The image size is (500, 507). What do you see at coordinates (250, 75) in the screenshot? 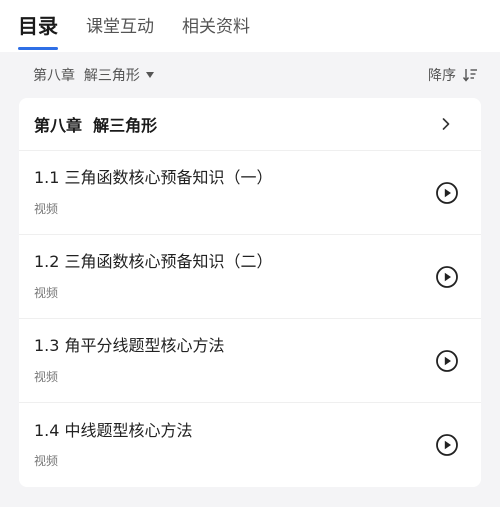
I see `filter-bar: 第八章 解三角形 降序` at bounding box center [250, 75].